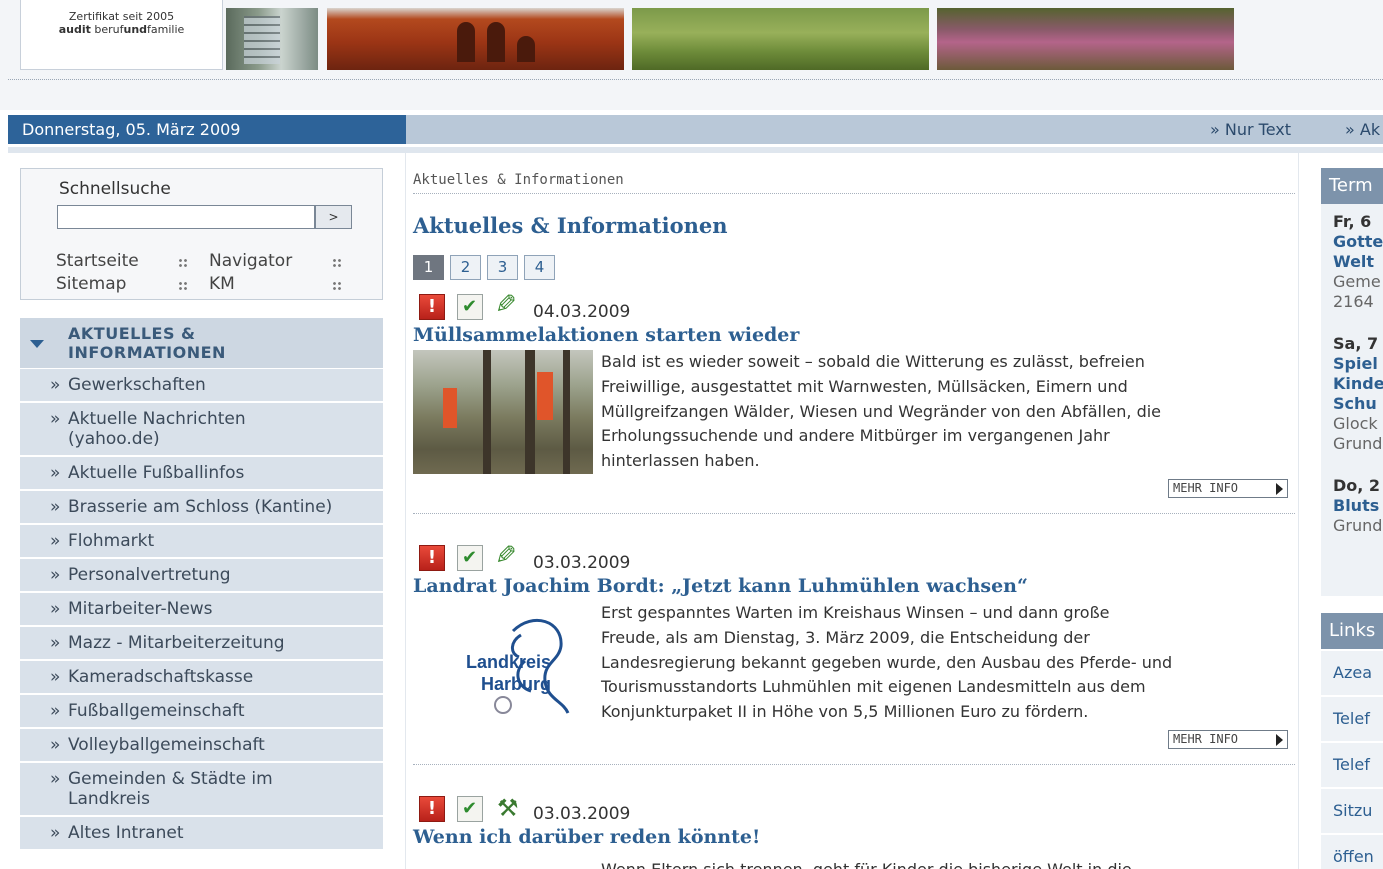  Describe the element at coordinates (582, 312) in the screenshot. I see `article-date: 04.03.2009` at that location.